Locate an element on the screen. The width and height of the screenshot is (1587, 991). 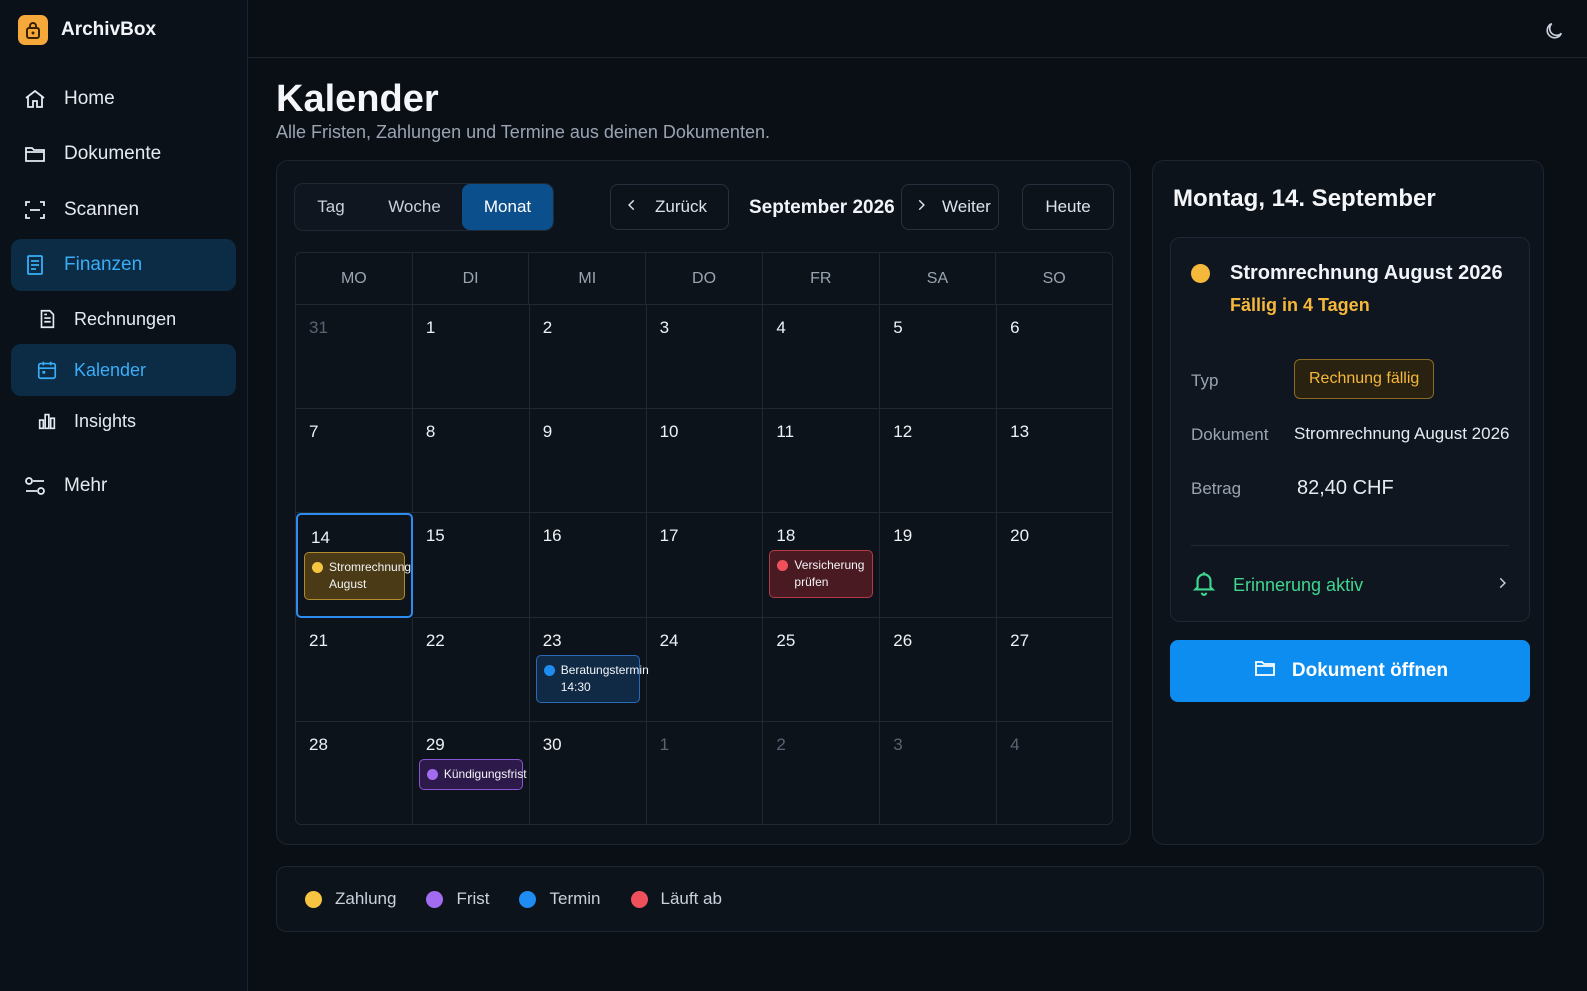
day-number: 23 is located at coordinates (552, 640).